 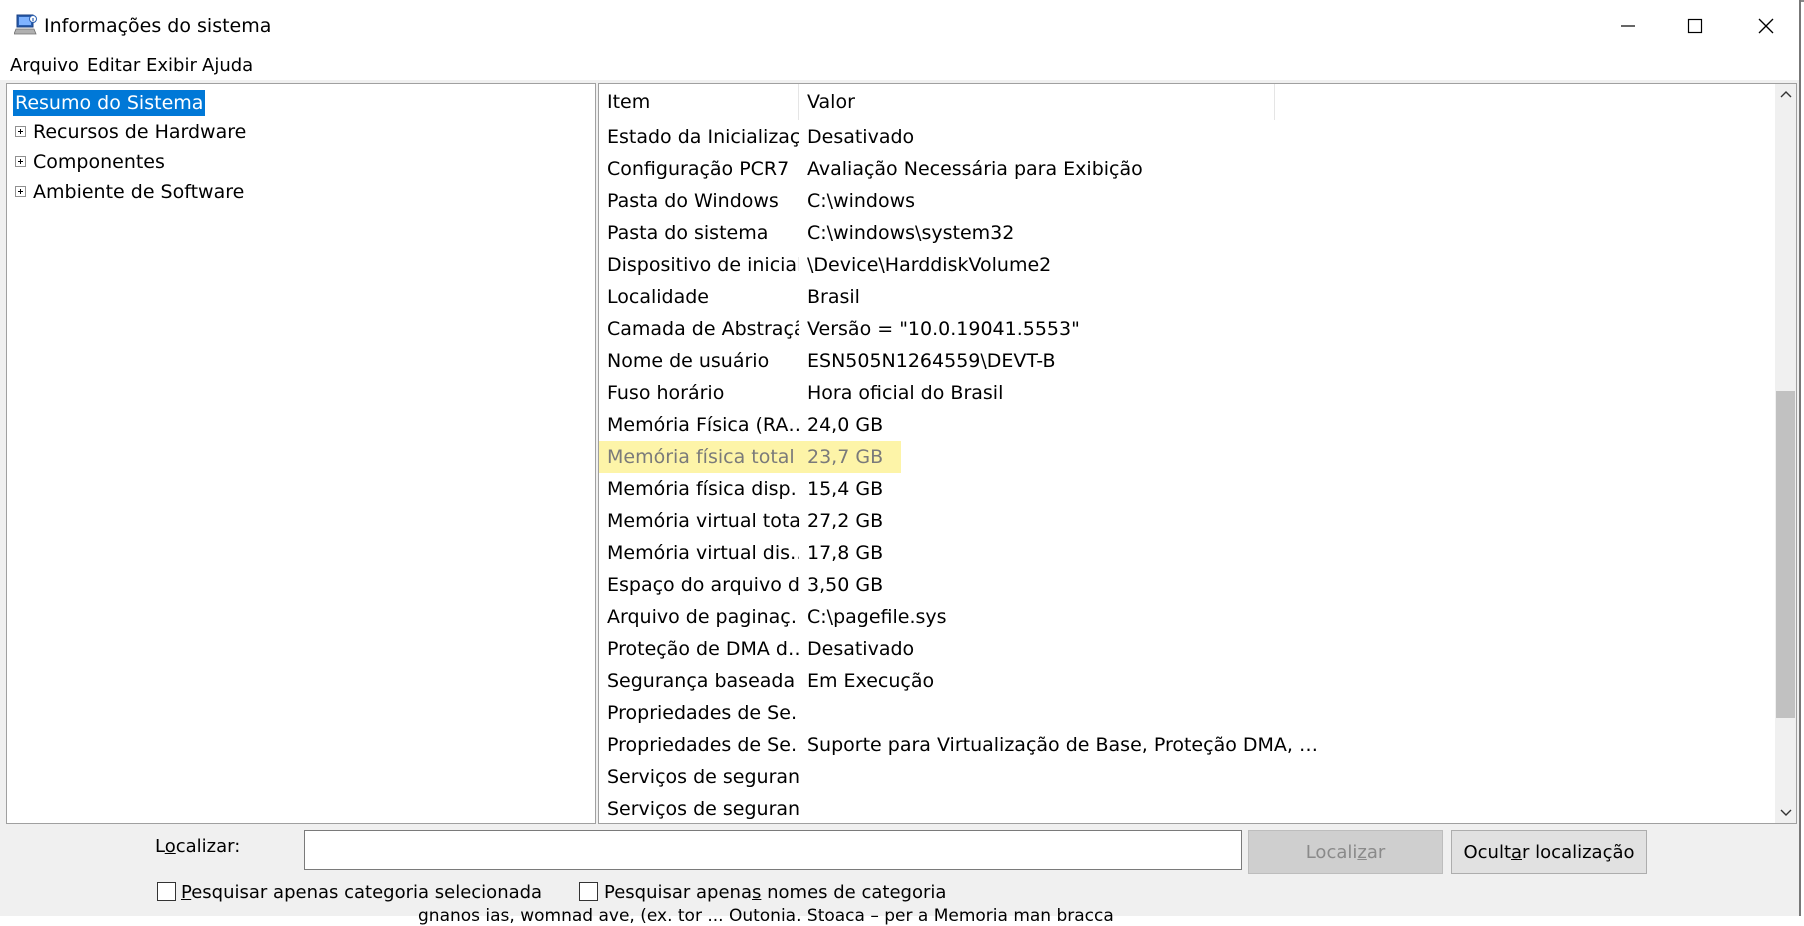 What do you see at coordinates (658, 297) in the screenshot?
I see `row-item-cell: Localidade` at bounding box center [658, 297].